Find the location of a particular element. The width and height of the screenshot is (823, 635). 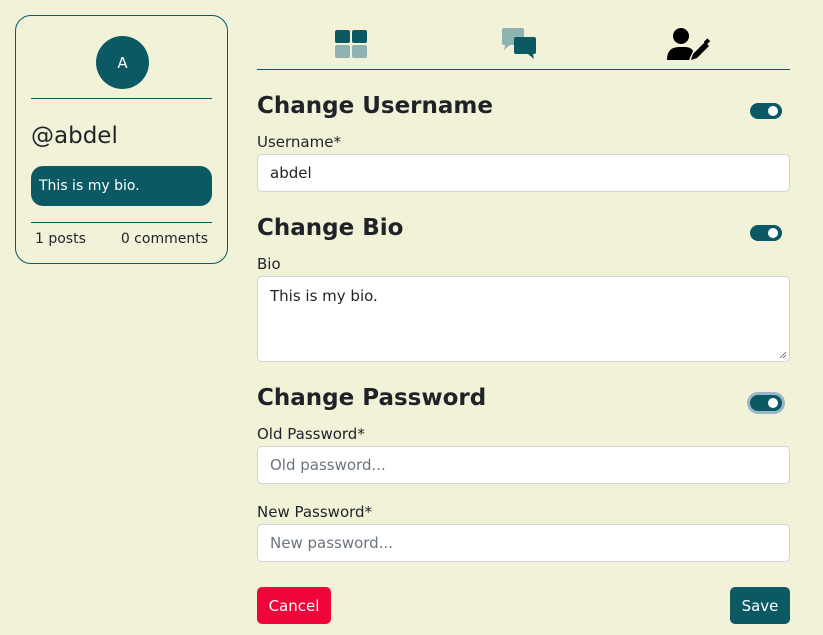

password-toggle is located at coordinates (766, 403).